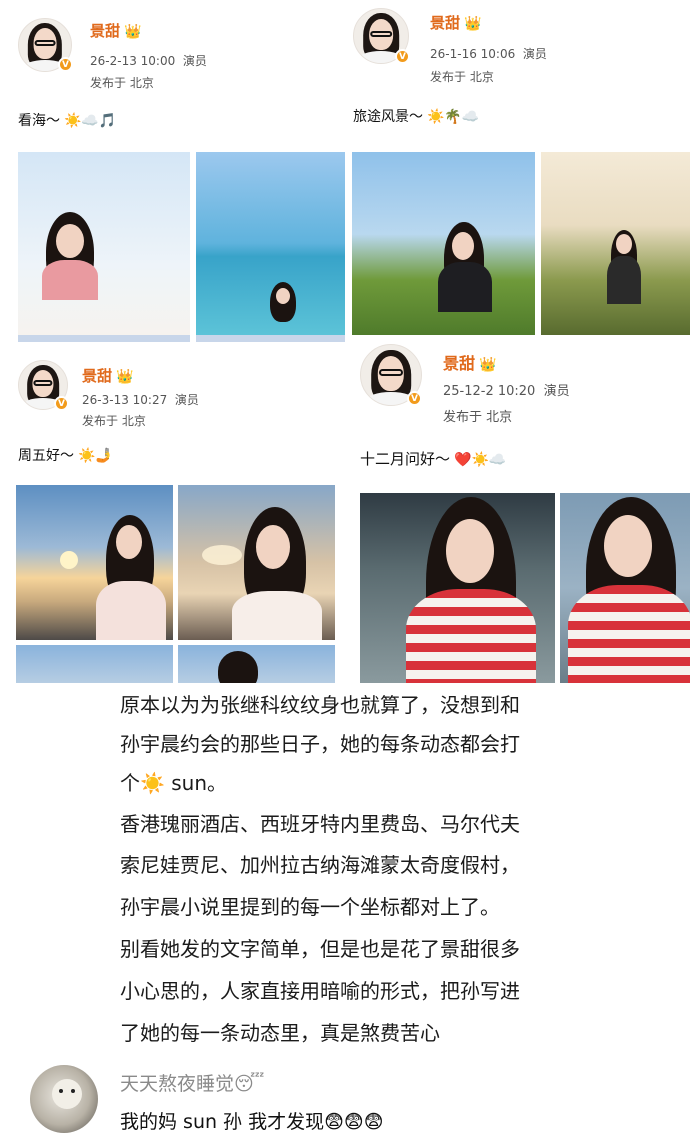 This screenshot has width=690, height=1137. What do you see at coordinates (310, 907) in the screenshot?
I see `article-line: 孙宇晨小说里提到的每一个坐标都对上了。` at bounding box center [310, 907].